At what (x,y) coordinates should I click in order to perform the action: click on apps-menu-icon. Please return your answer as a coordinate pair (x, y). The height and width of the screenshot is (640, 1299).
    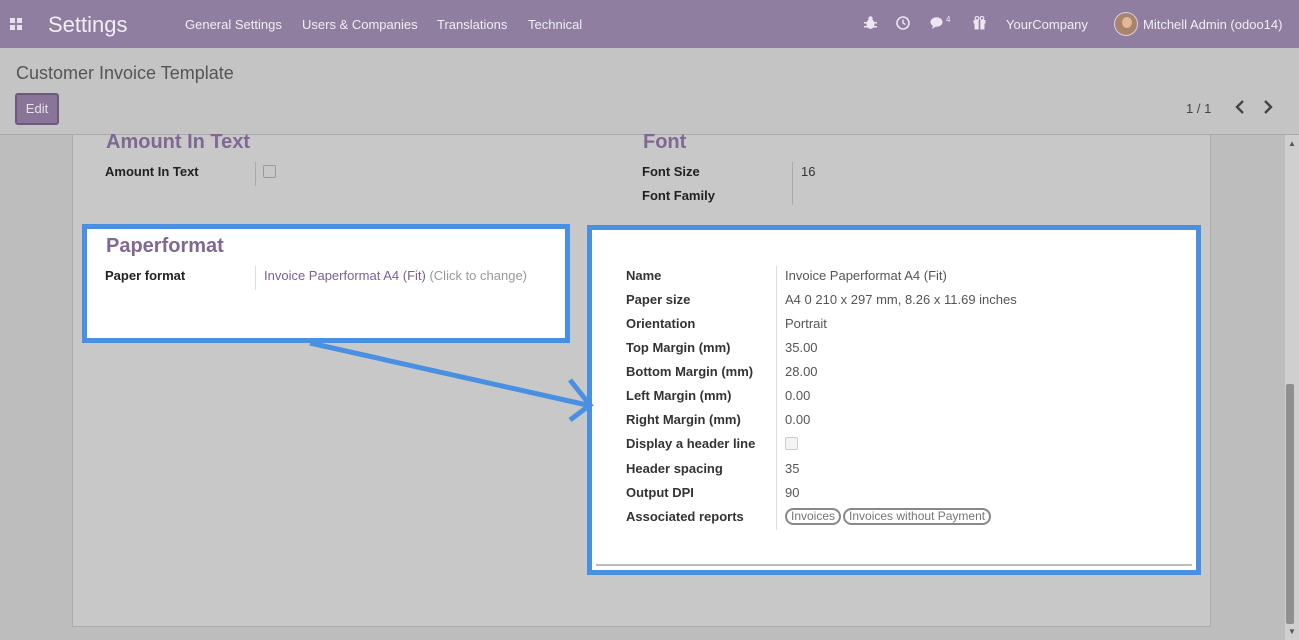
    Looking at the image, I should click on (16, 24).